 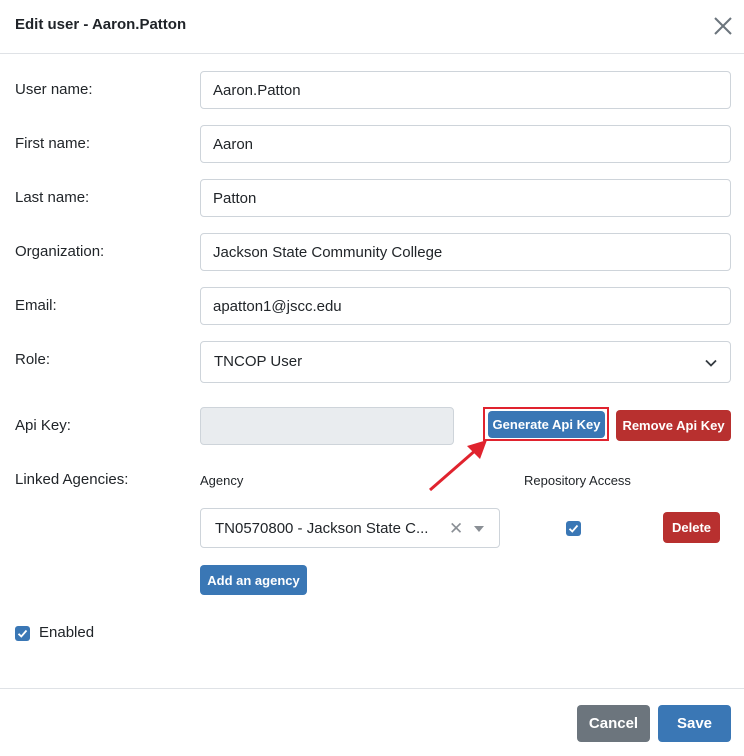 What do you see at coordinates (479, 529) in the screenshot?
I see `caret-down-icon` at bounding box center [479, 529].